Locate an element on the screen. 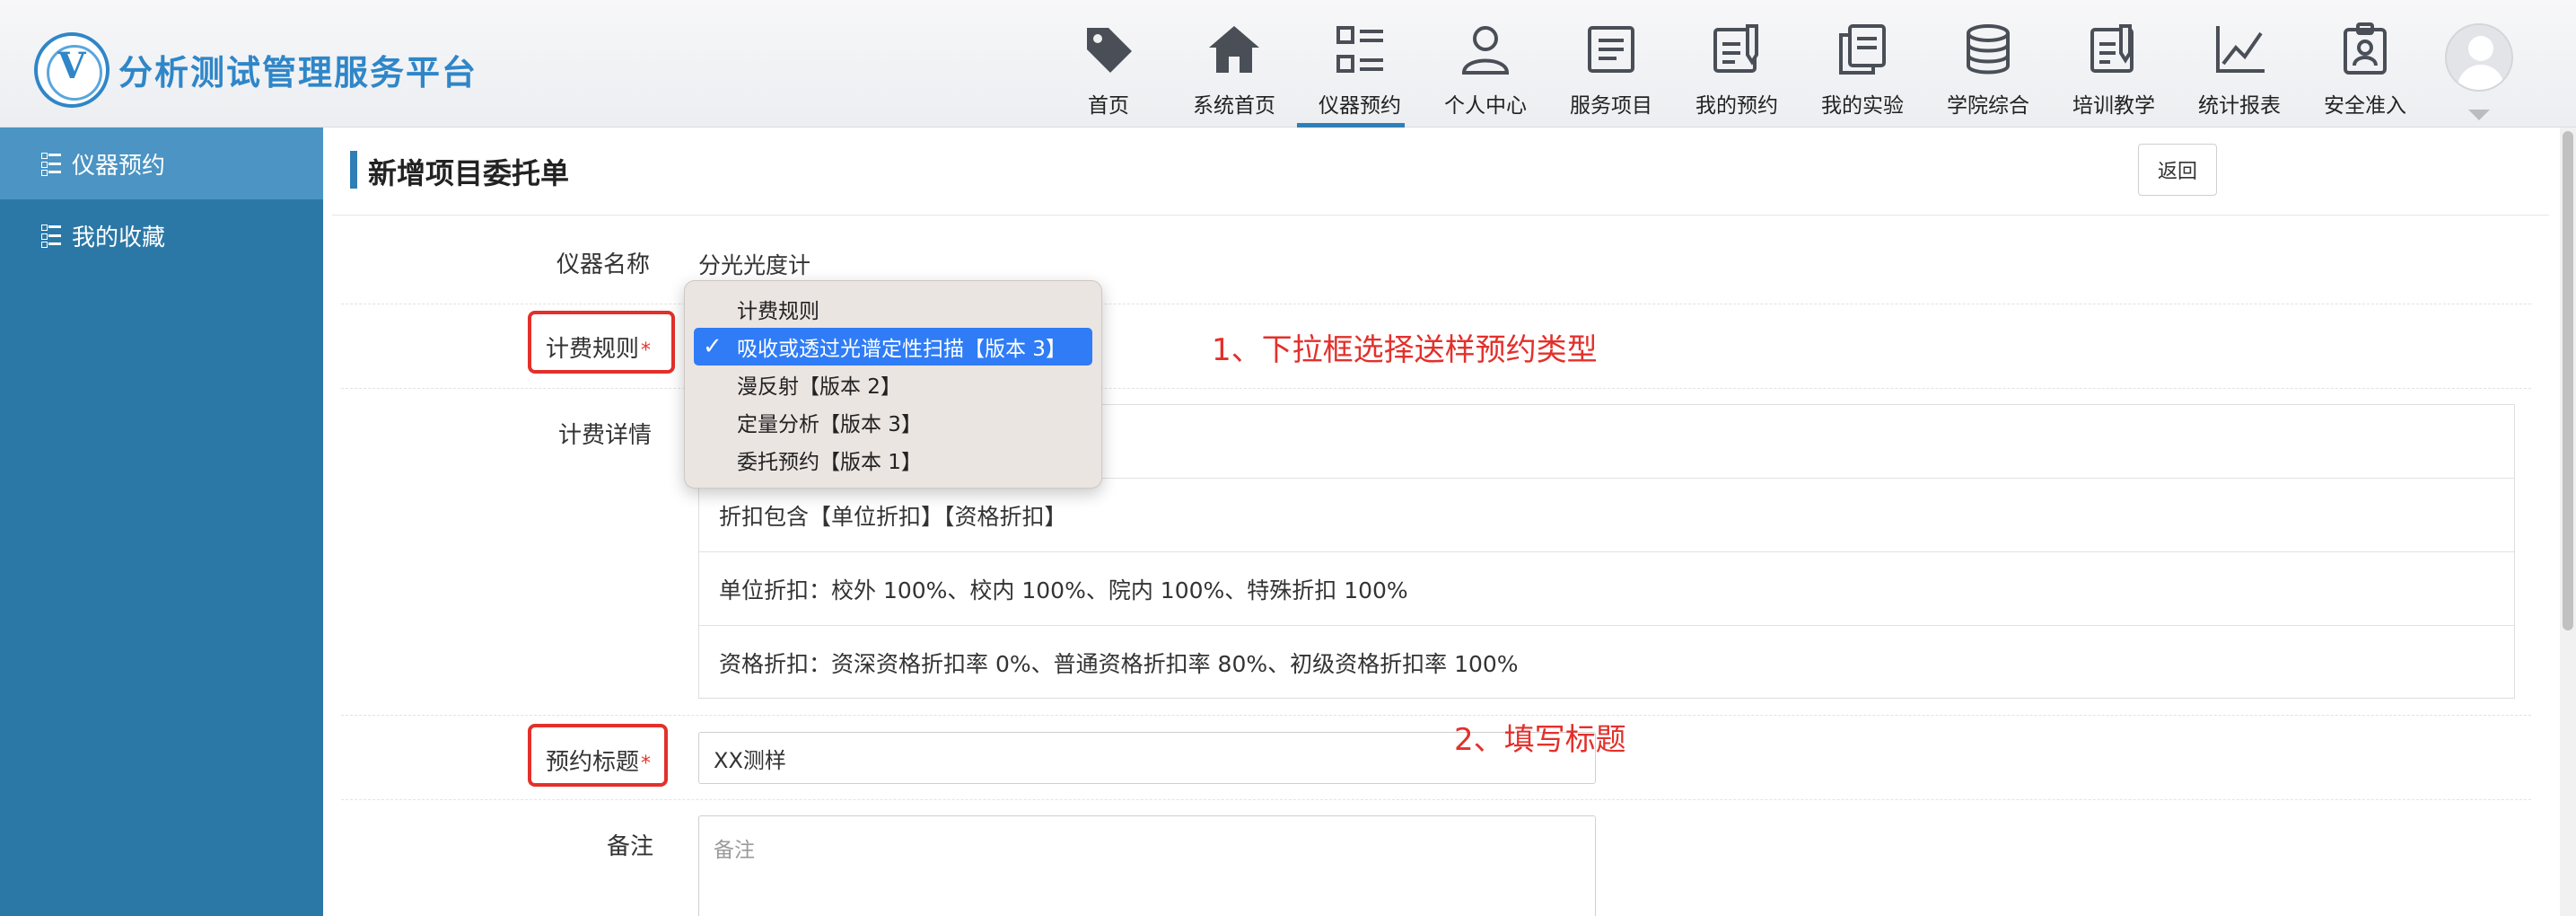 The image size is (2576, 916). nav-item-home: 首页 is located at coordinates (1108, 64).